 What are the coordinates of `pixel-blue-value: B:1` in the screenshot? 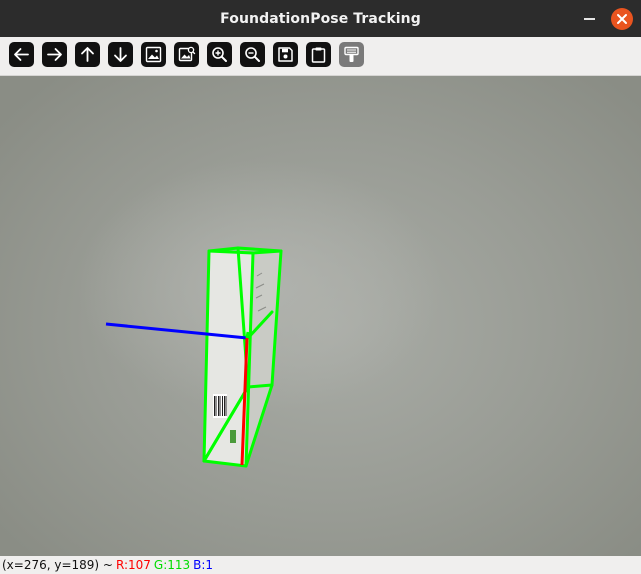 It's located at (203, 565).